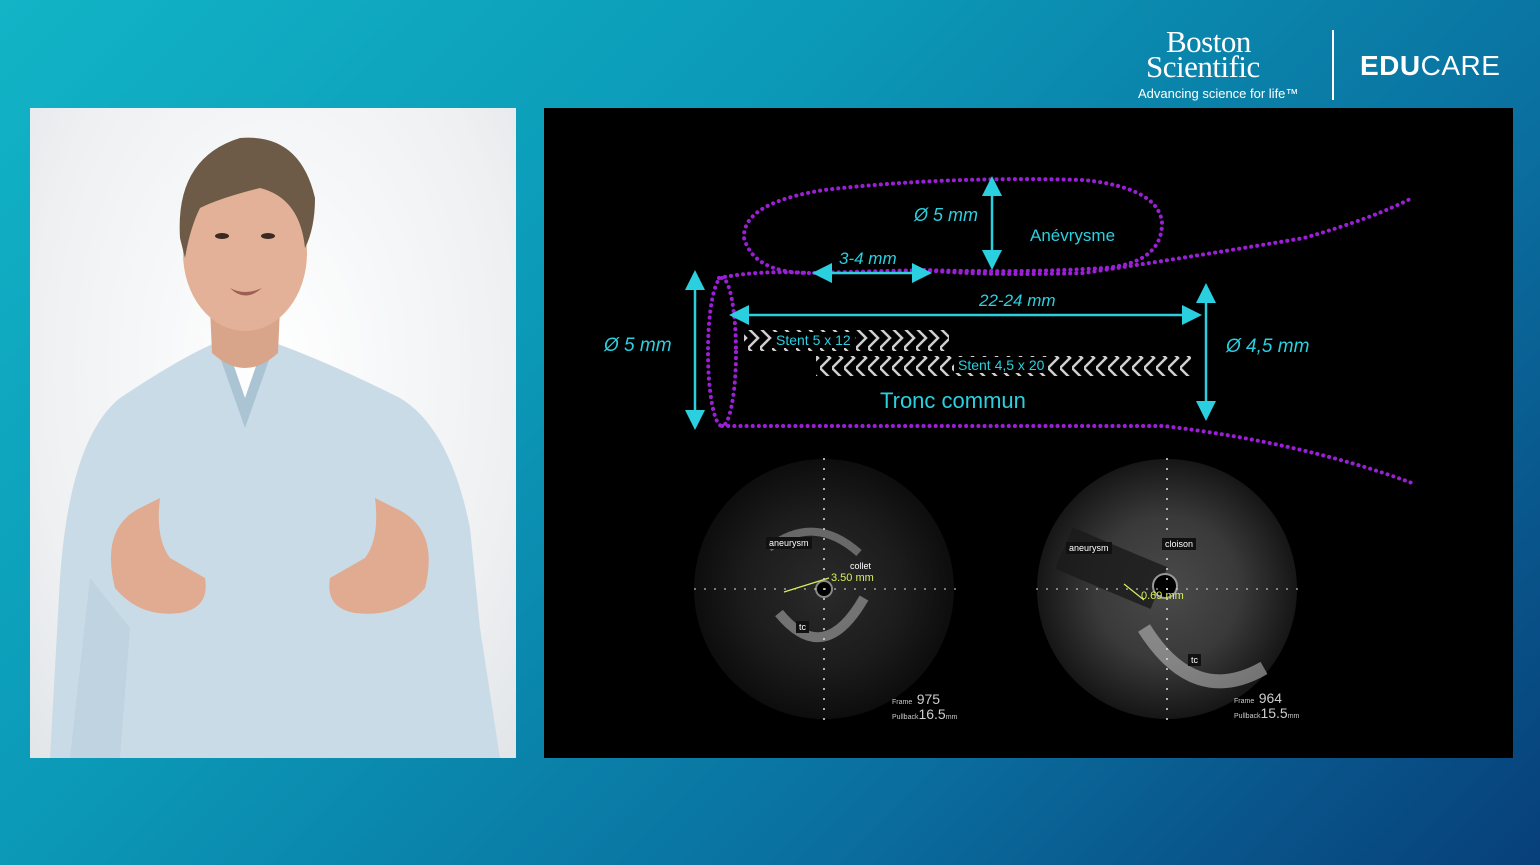 This screenshot has height=865, width=1540. I want to click on aneurysm-diameter-label: Ø 5 mm, so click(946, 215).